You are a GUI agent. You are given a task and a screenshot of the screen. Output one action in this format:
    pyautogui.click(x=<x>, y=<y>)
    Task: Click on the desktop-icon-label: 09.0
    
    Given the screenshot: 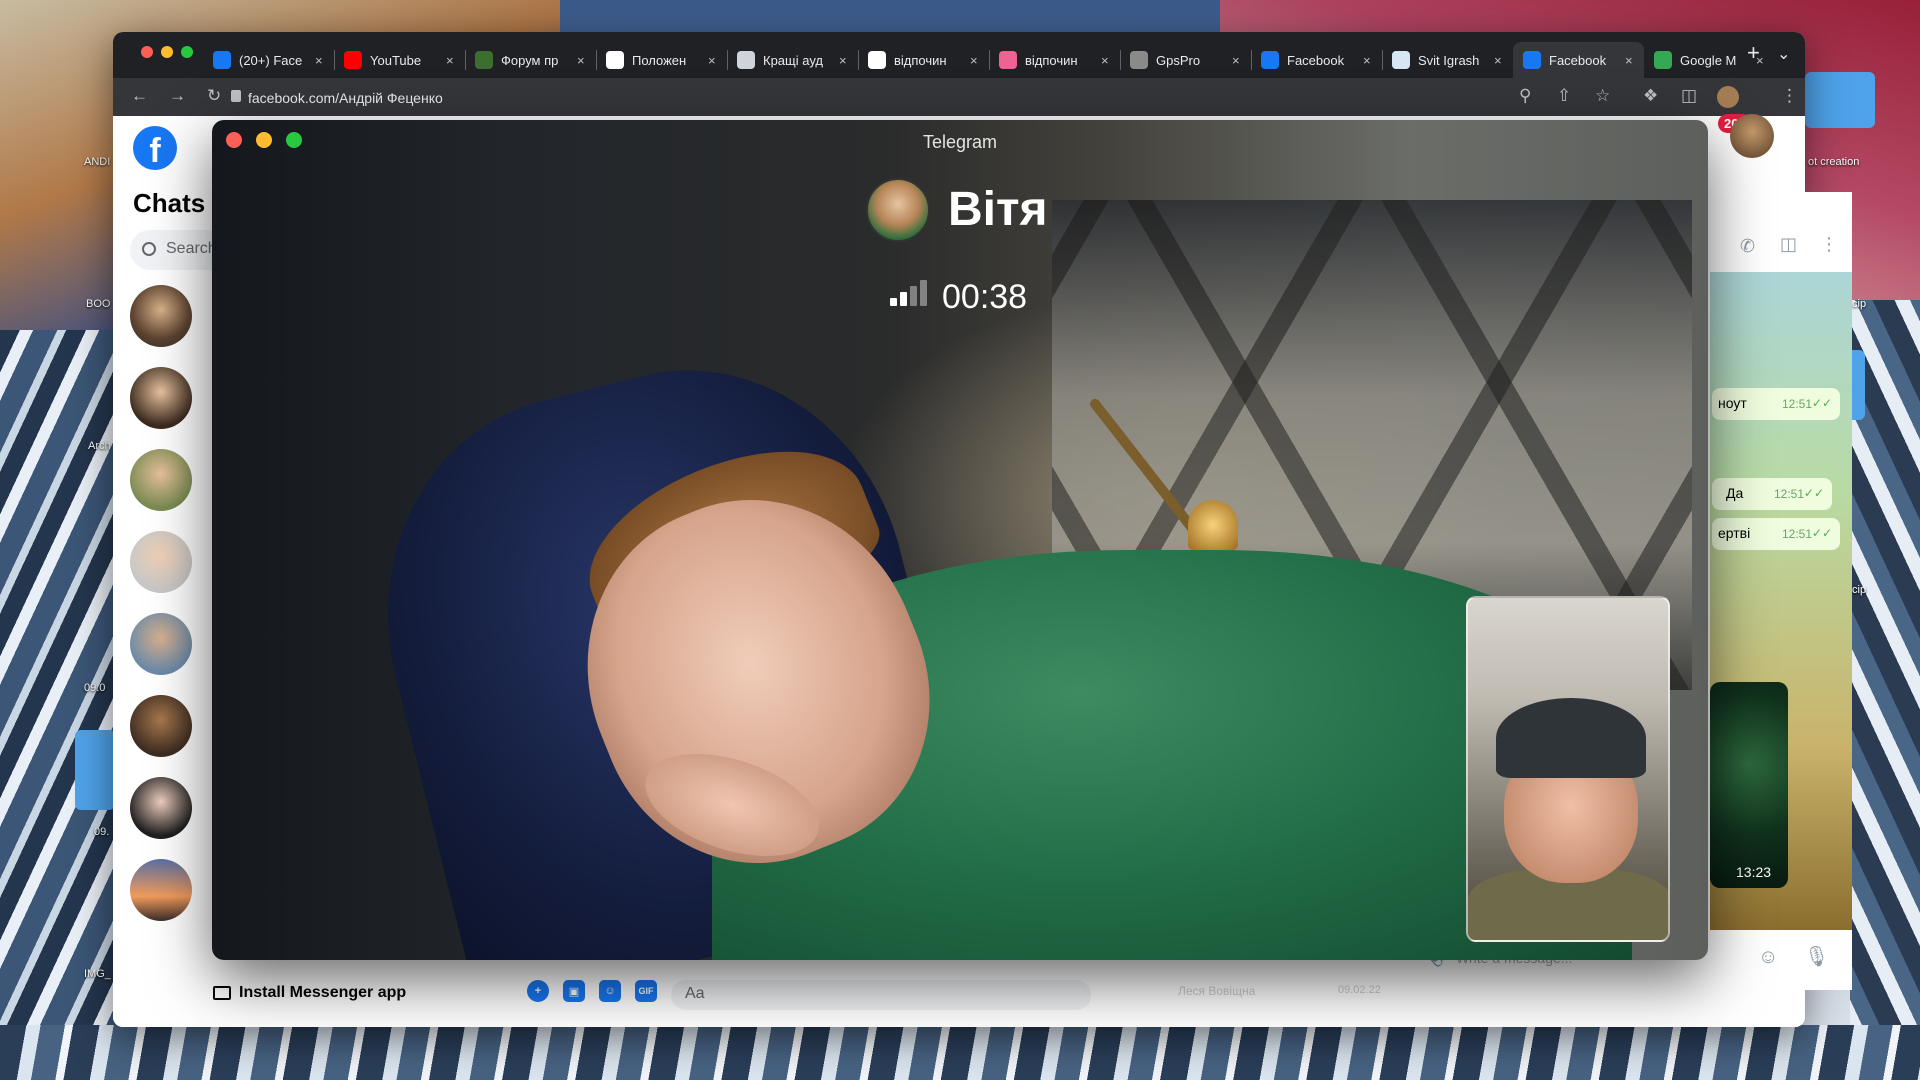 What is the action you would take?
    pyautogui.click(x=94, y=688)
    